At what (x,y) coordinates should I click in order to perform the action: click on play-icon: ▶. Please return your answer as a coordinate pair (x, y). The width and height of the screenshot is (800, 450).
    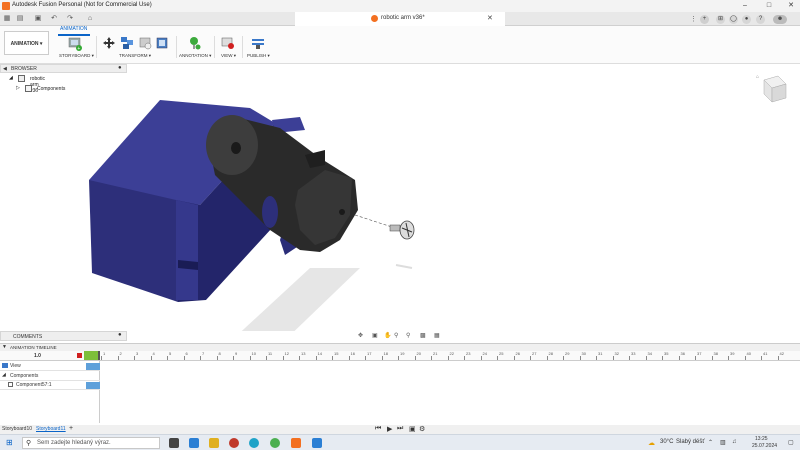
    Looking at the image, I should click on (389, 429).